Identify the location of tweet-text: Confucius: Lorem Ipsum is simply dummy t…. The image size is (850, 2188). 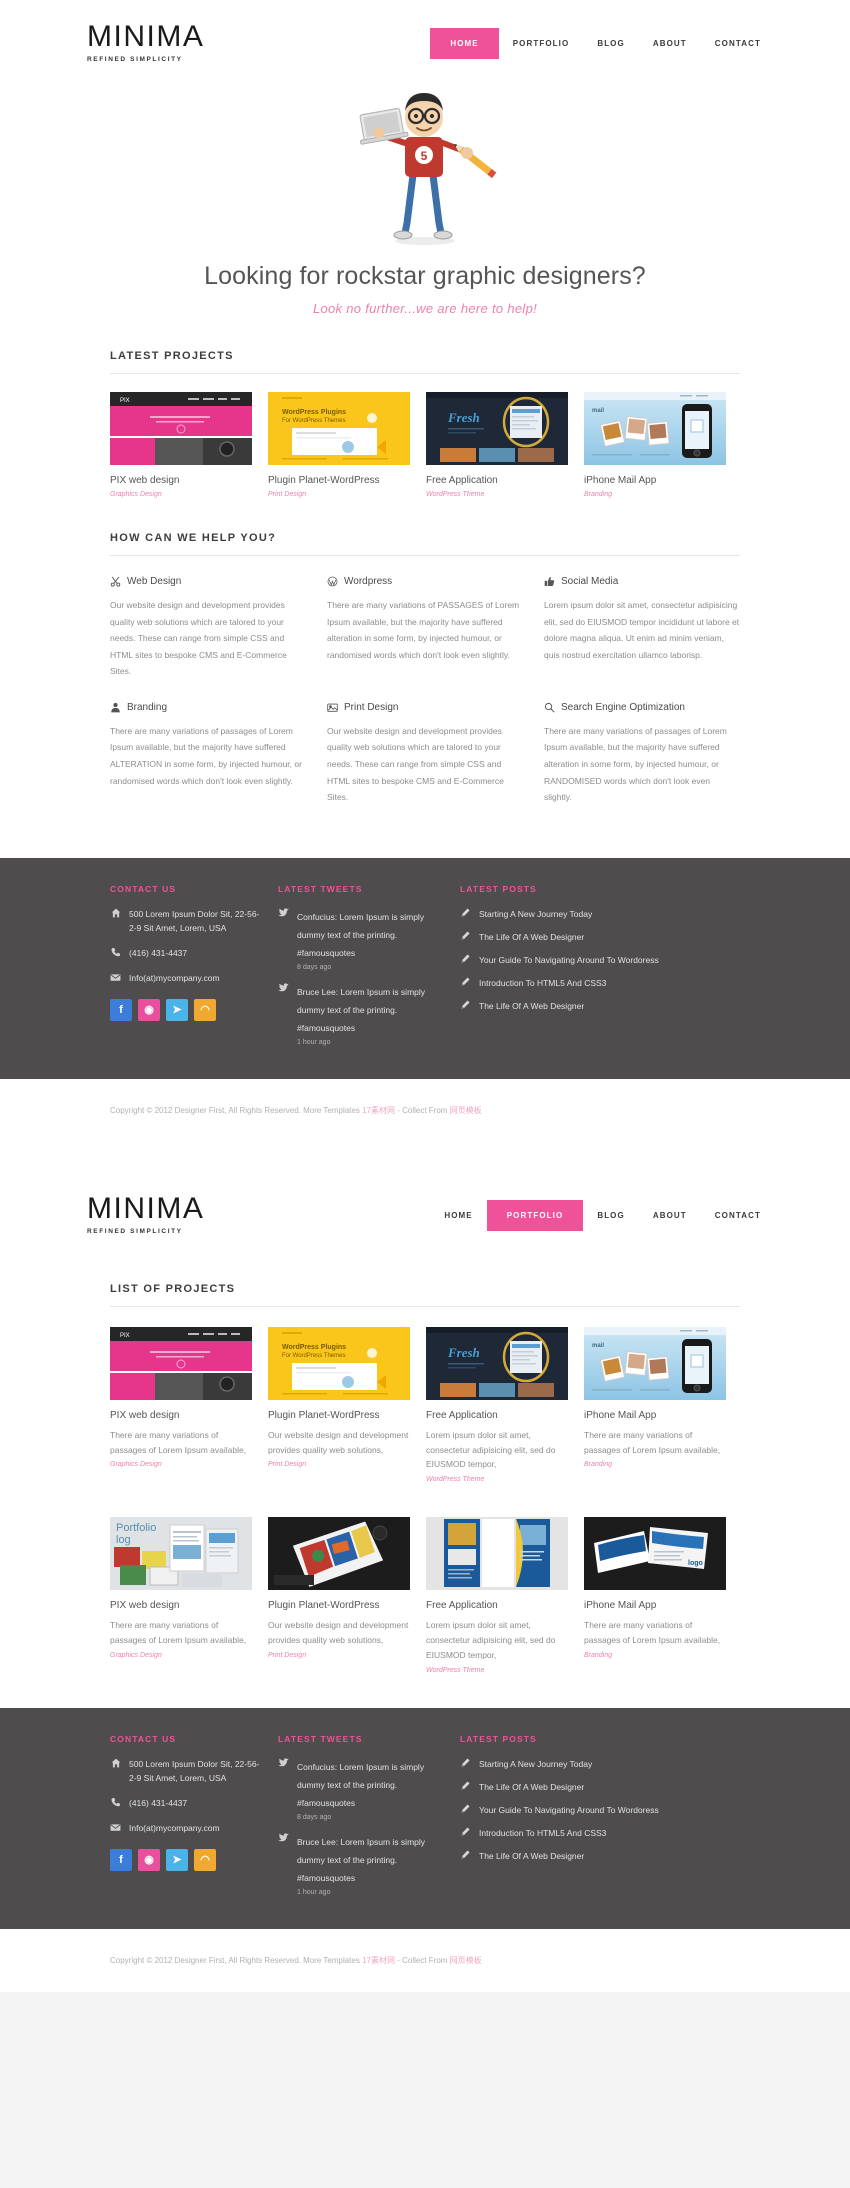
(360, 1785).